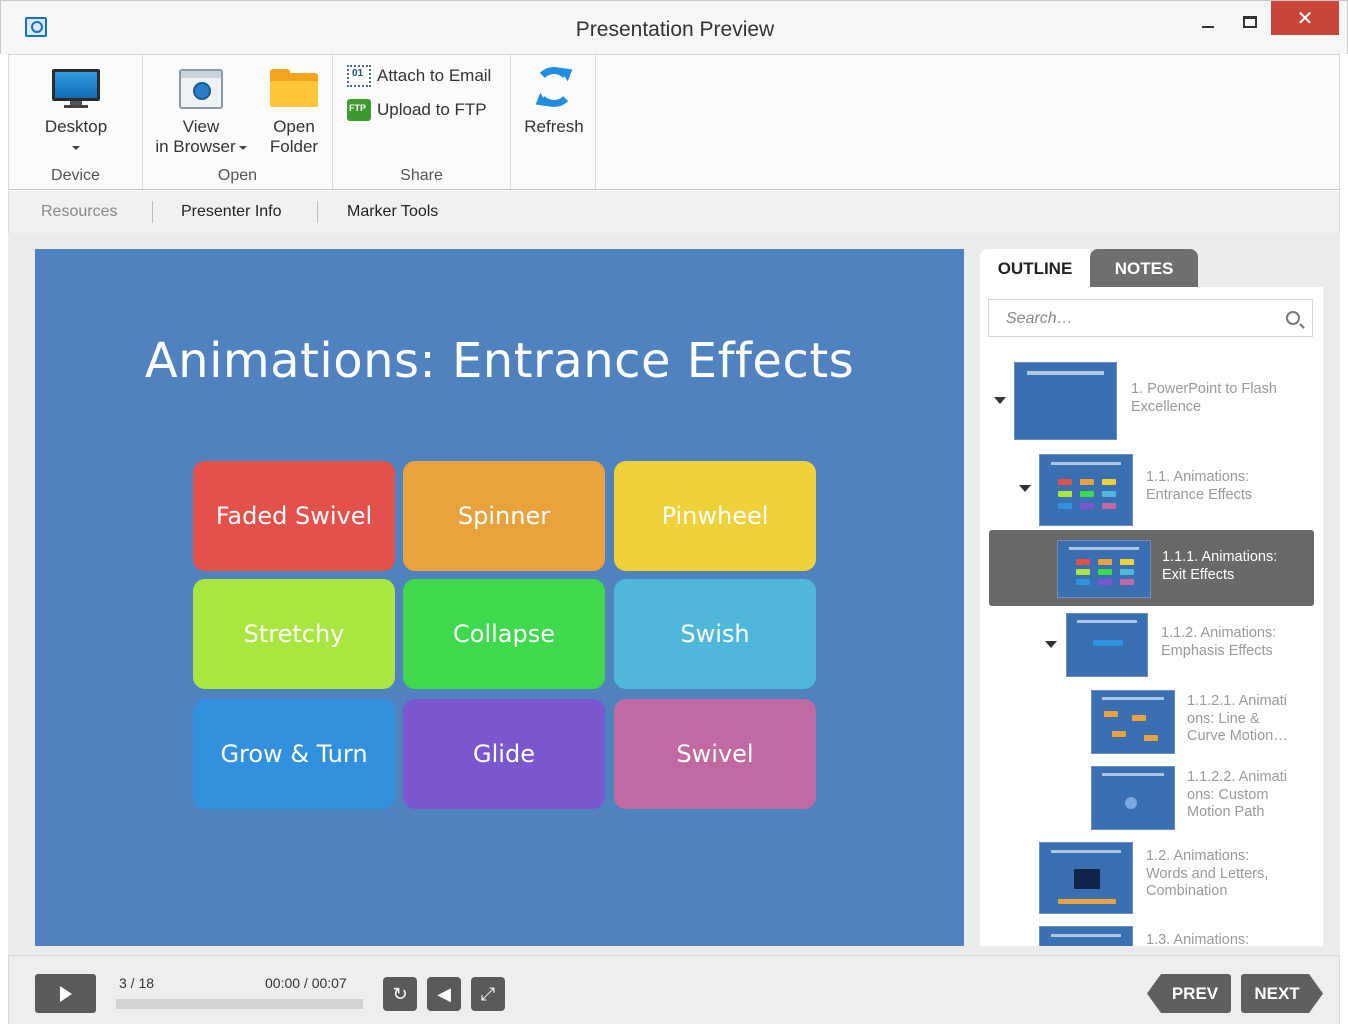  I want to click on upload-to-ftp-button: Upload to FTP, so click(417, 110).